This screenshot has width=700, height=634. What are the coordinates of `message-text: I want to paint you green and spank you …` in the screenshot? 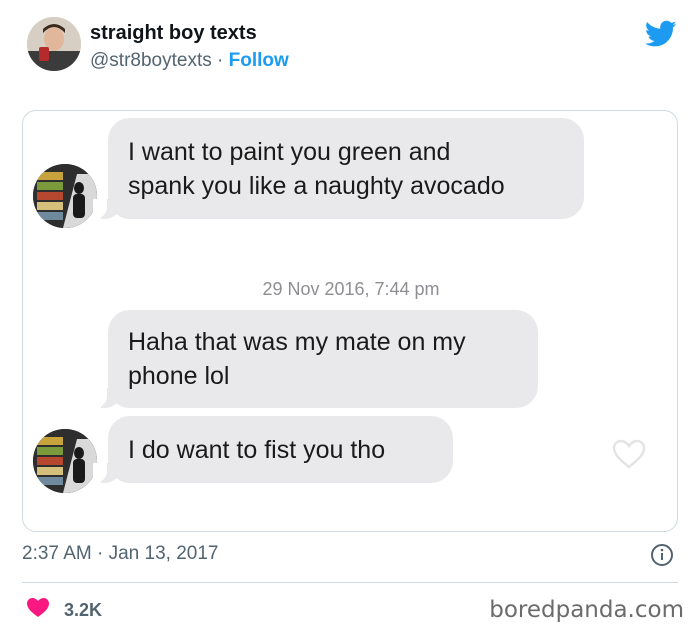 It's located at (316, 169).